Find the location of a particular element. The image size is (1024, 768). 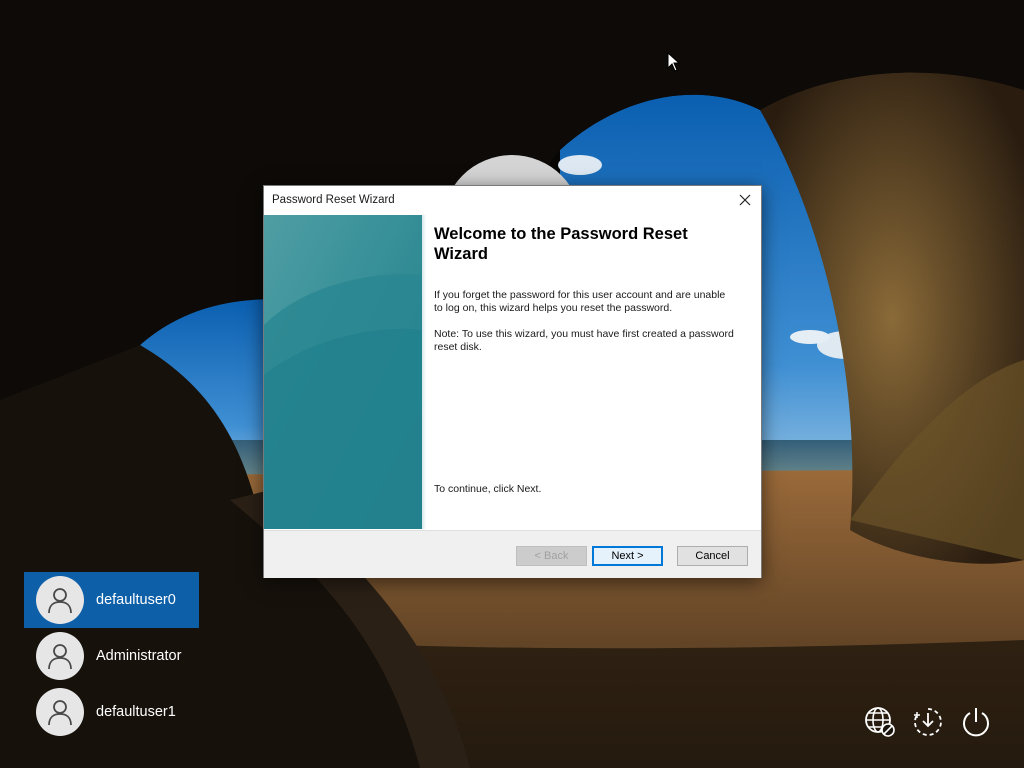

close-icon is located at coordinates (745, 200).